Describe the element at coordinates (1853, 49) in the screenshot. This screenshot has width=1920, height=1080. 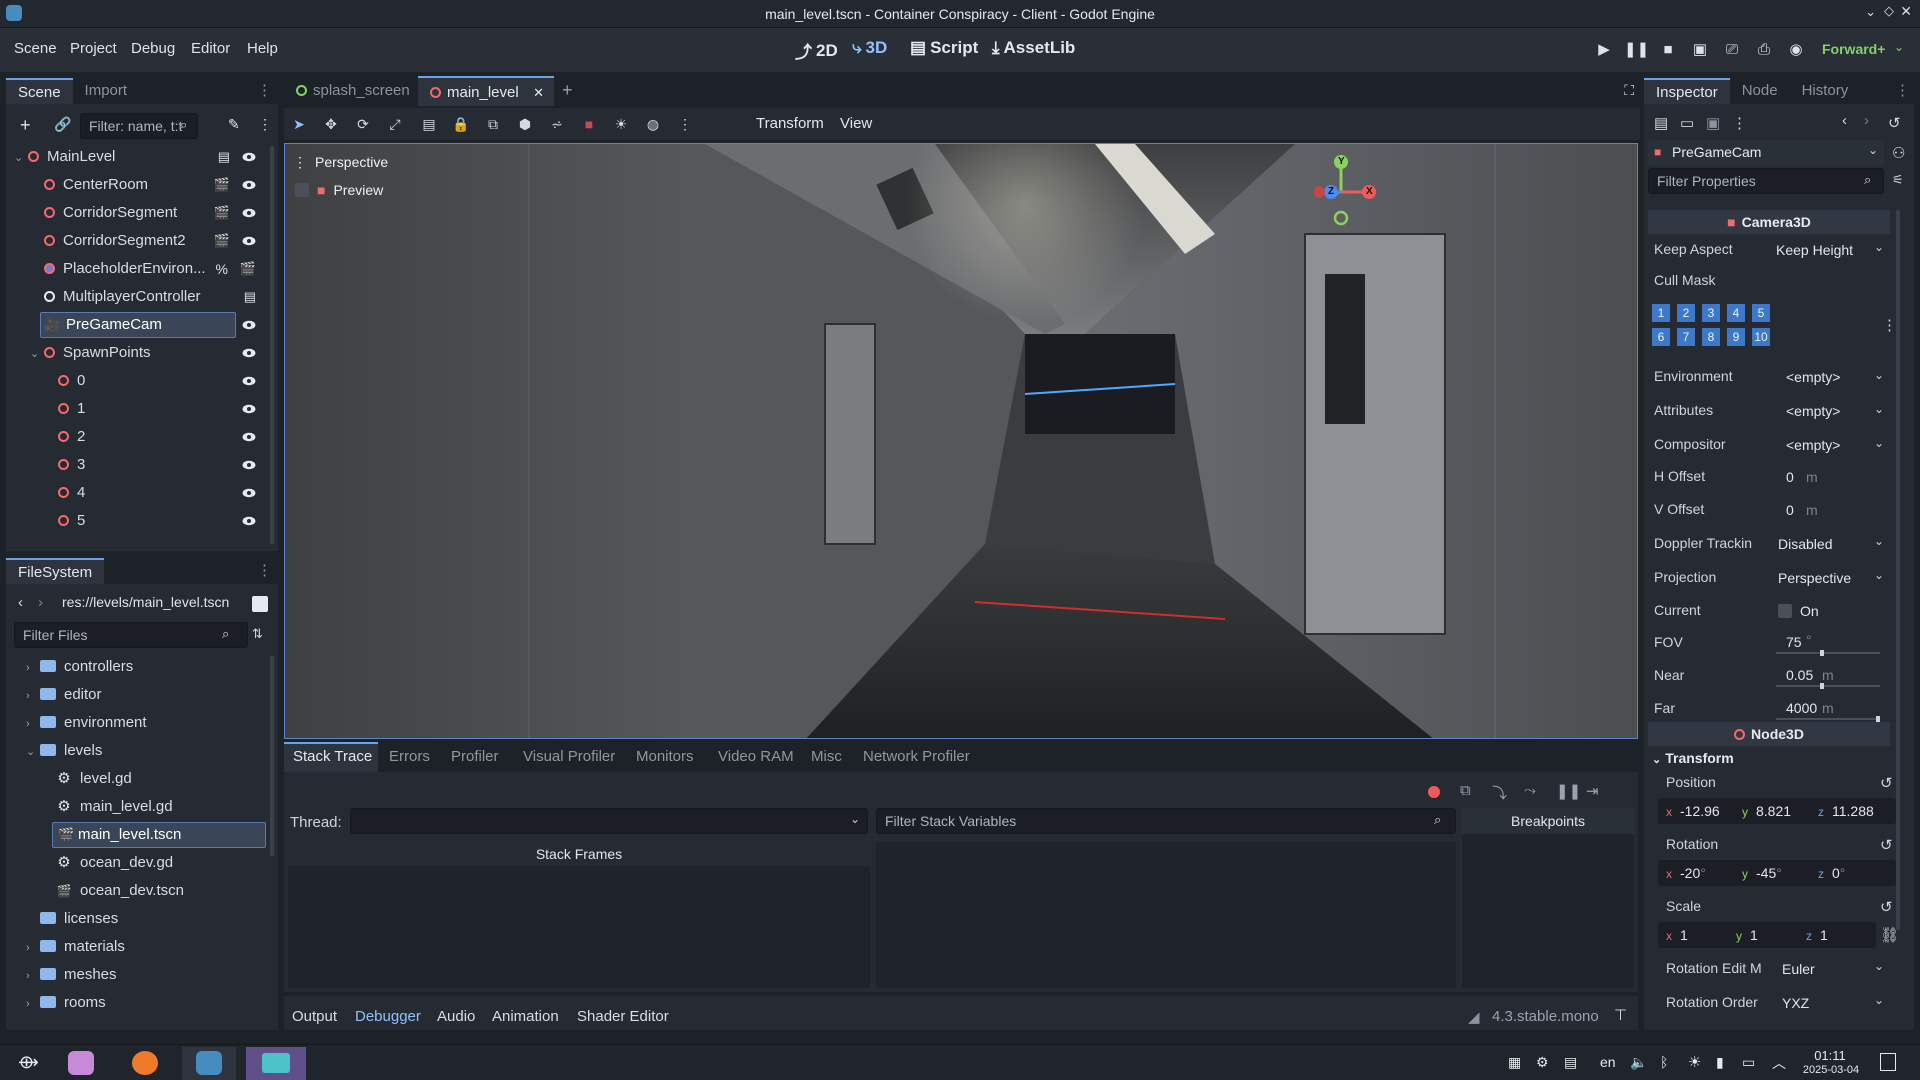
I see `renderer-selector: Forward+` at that location.